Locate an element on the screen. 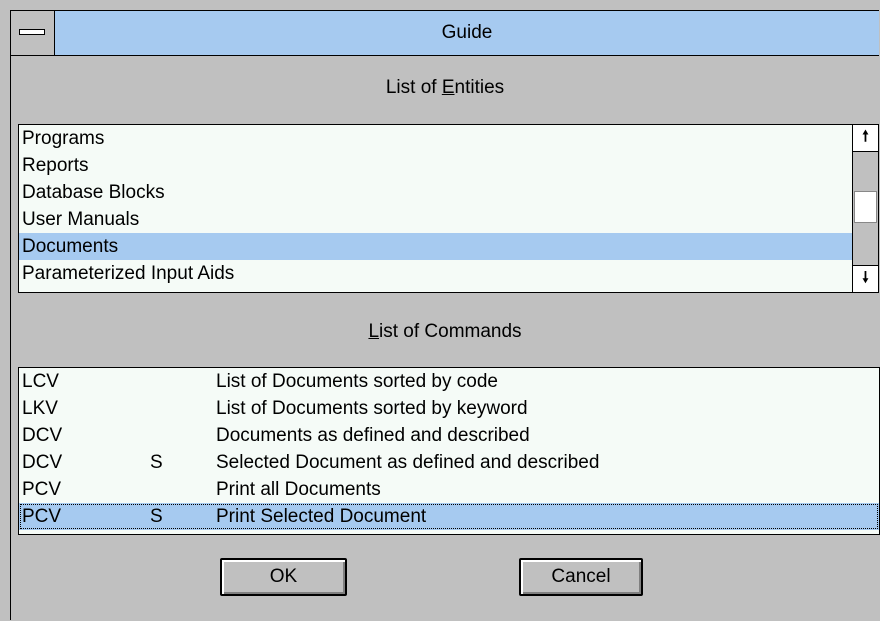  cancel-button: Cancel is located at coordinates (581, 577).